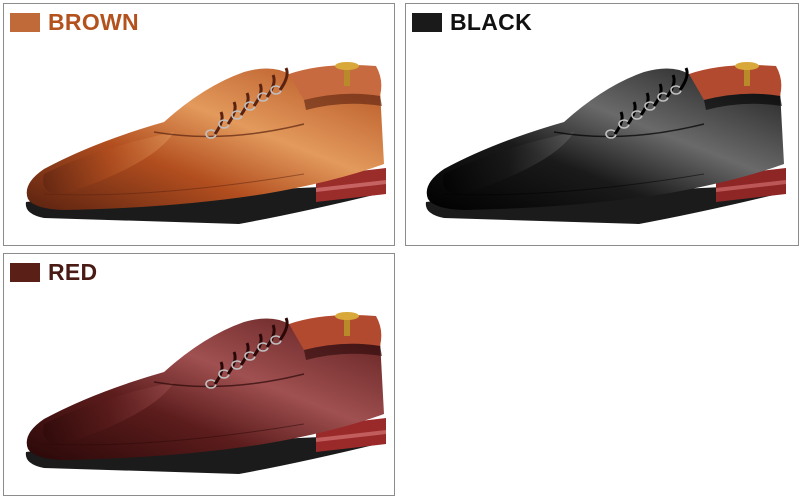 This screenshot has width=801, height=499. Describe the element at coordinates (605, 143) in the screenshot. I see `black-oxford-shoe-icon` at that location.